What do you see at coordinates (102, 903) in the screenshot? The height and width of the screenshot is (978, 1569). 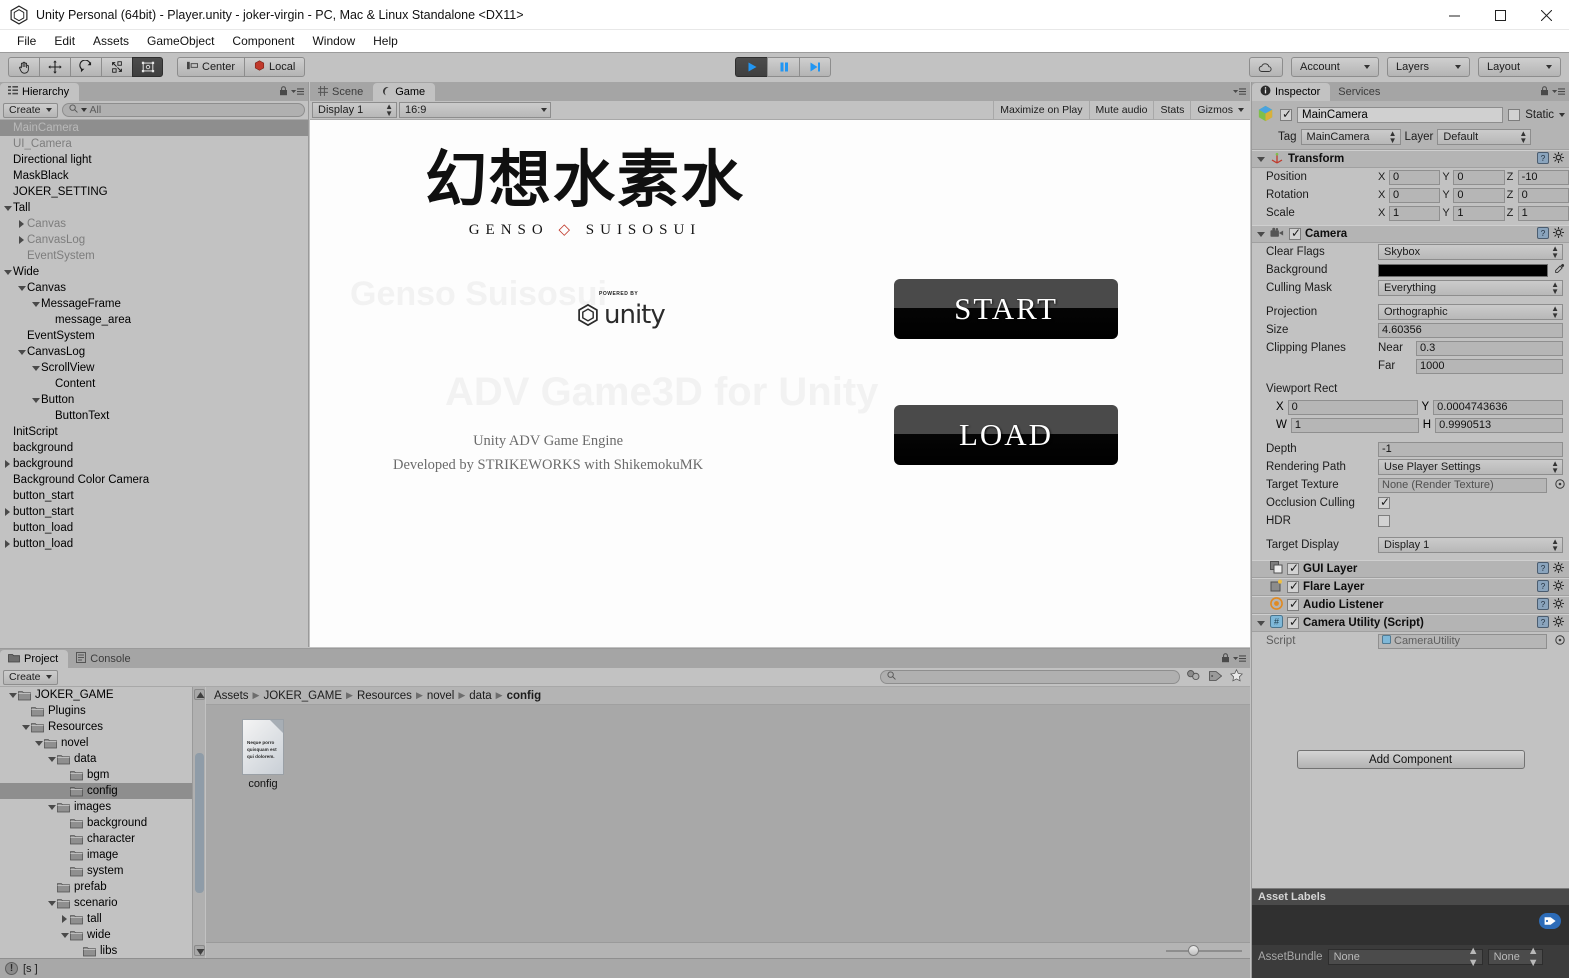 I see `project-tree-item: scenario` at bounding box center [102, 903].